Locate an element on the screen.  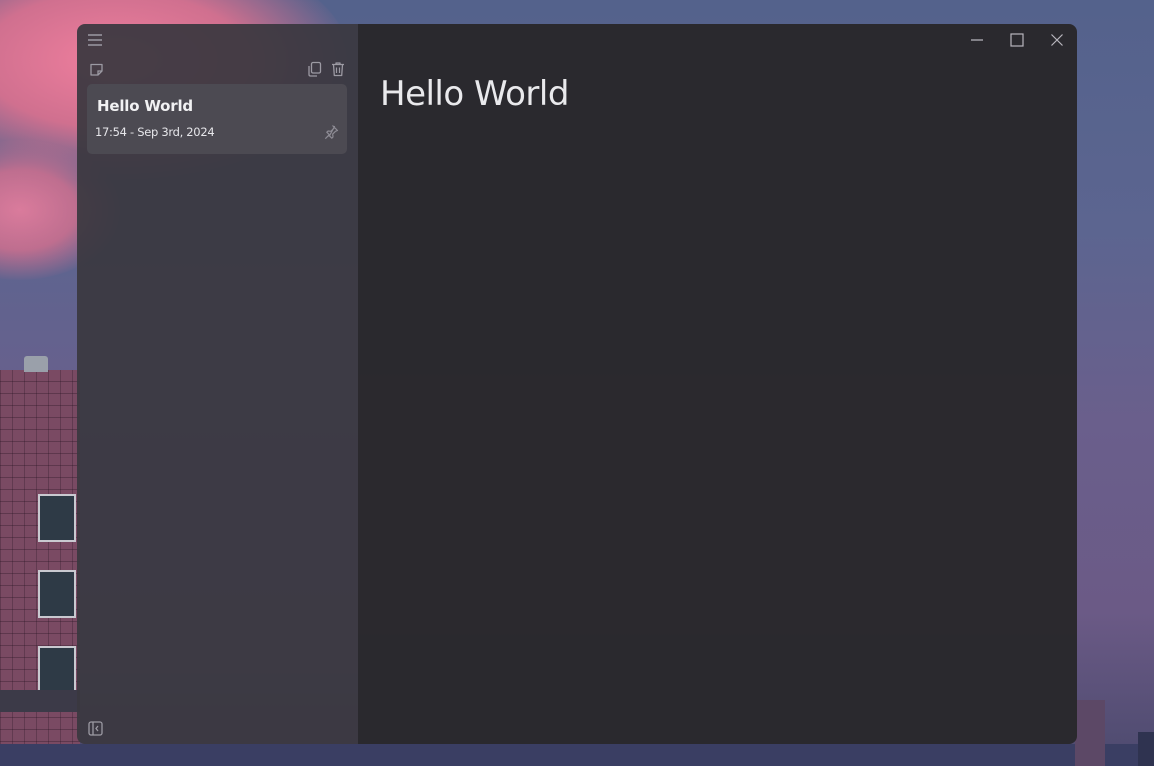
note-title: Hello World is located at coordinates (145, 106).